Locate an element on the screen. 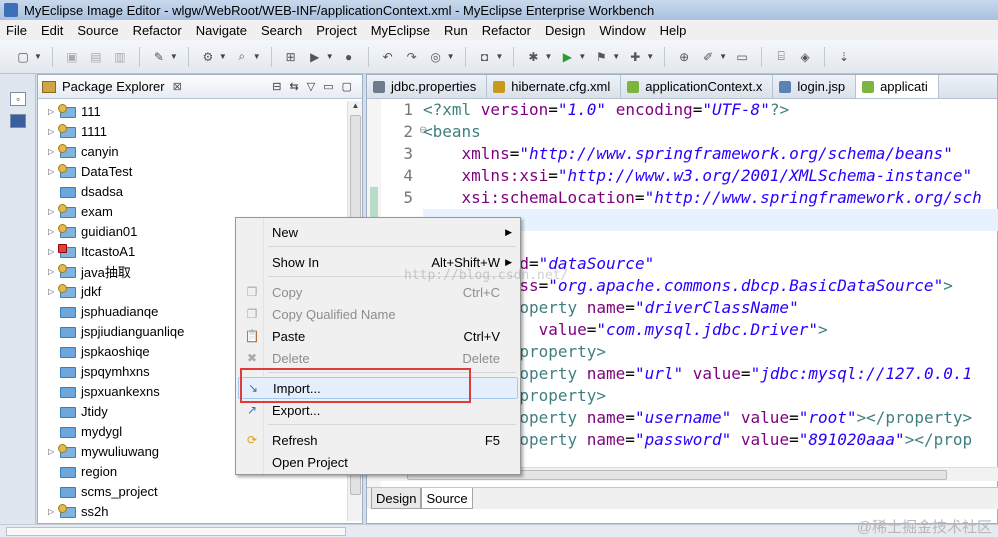  coverage-icon: ✚ is located at coordinates (635, 57).